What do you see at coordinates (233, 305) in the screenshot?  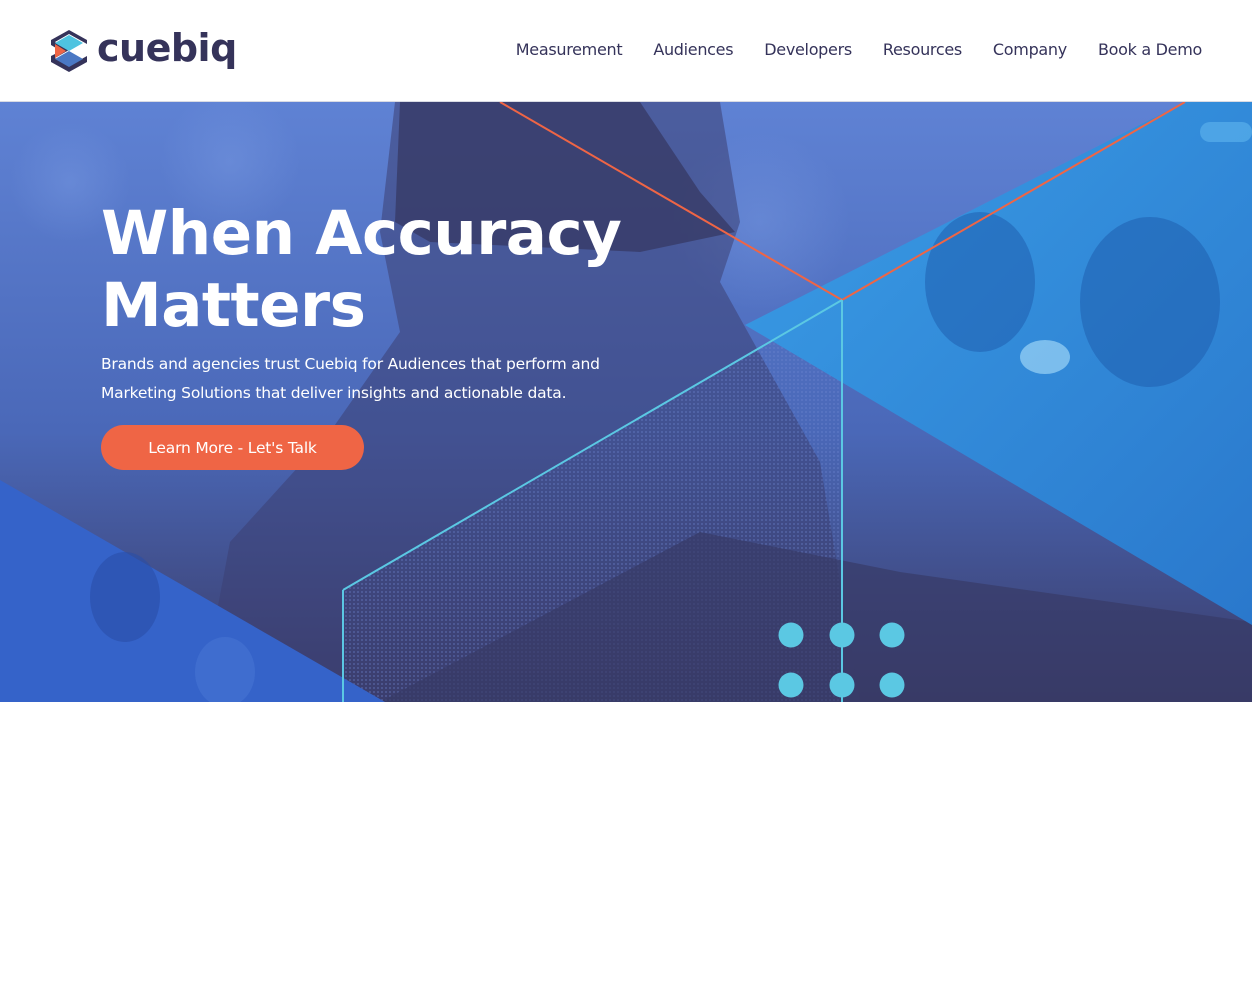 I see `hero-title-line-2: Matters` at bounding box center [233, 305].